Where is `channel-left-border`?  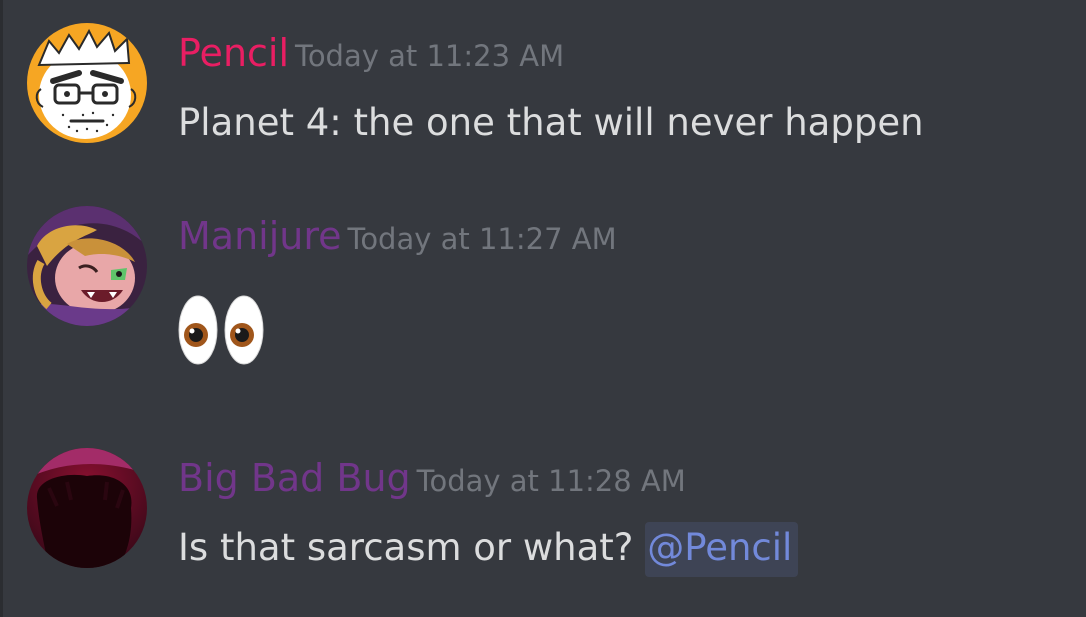
channel-left-border is located at coordinates (1, 308).